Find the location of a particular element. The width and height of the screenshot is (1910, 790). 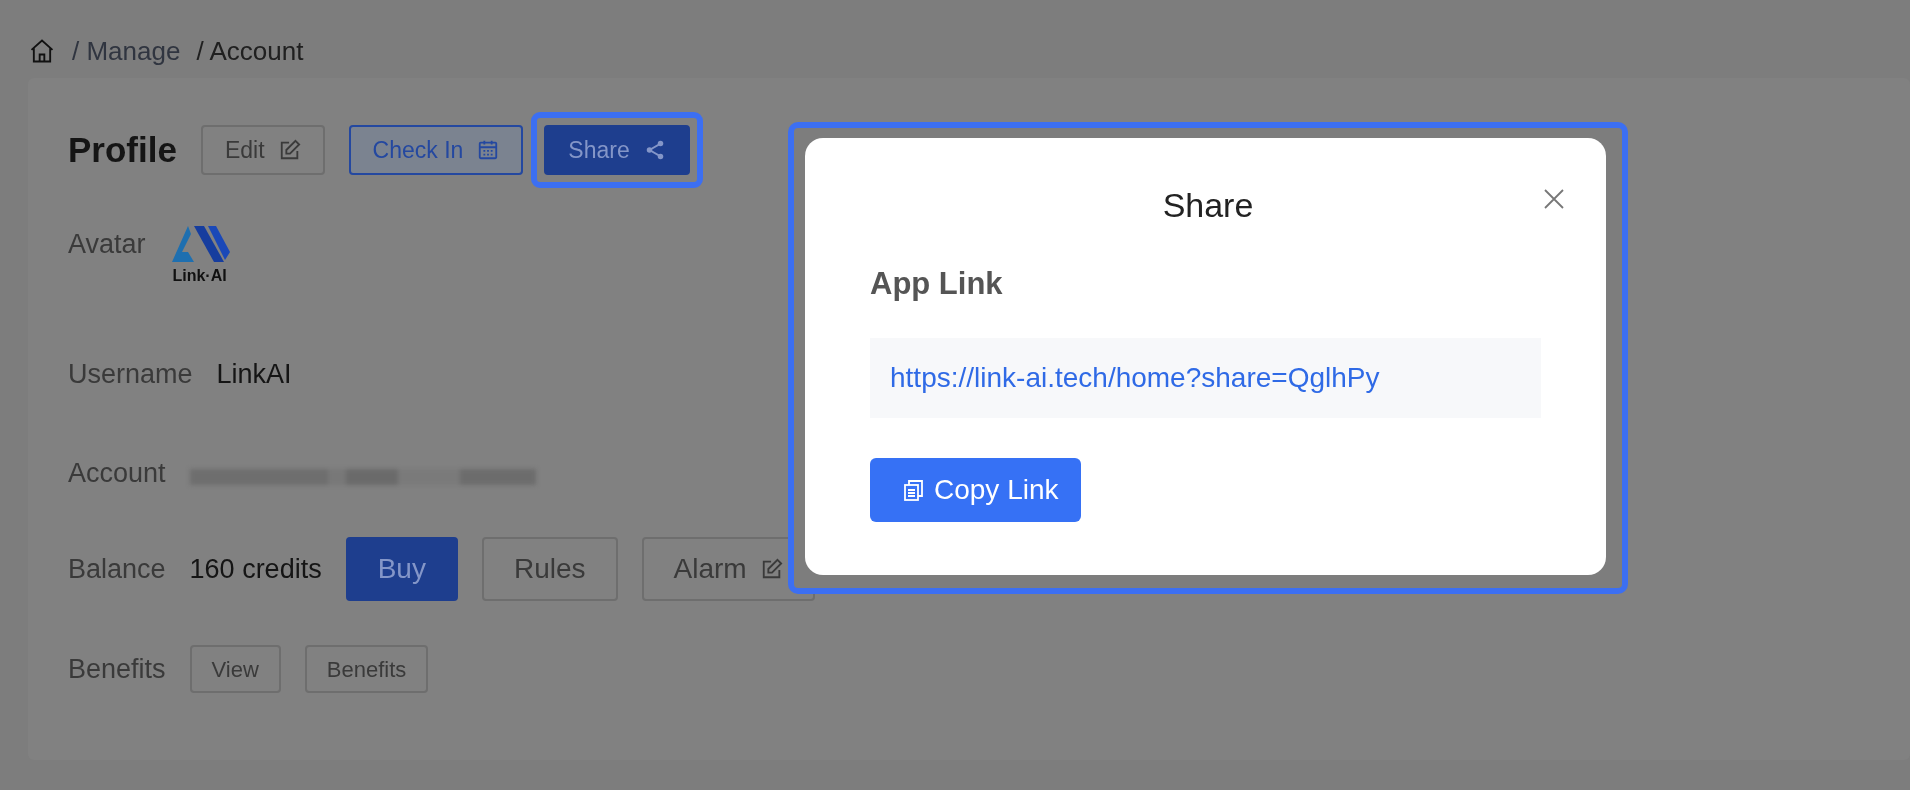

copy-icon is located at coordinates (914, 489).